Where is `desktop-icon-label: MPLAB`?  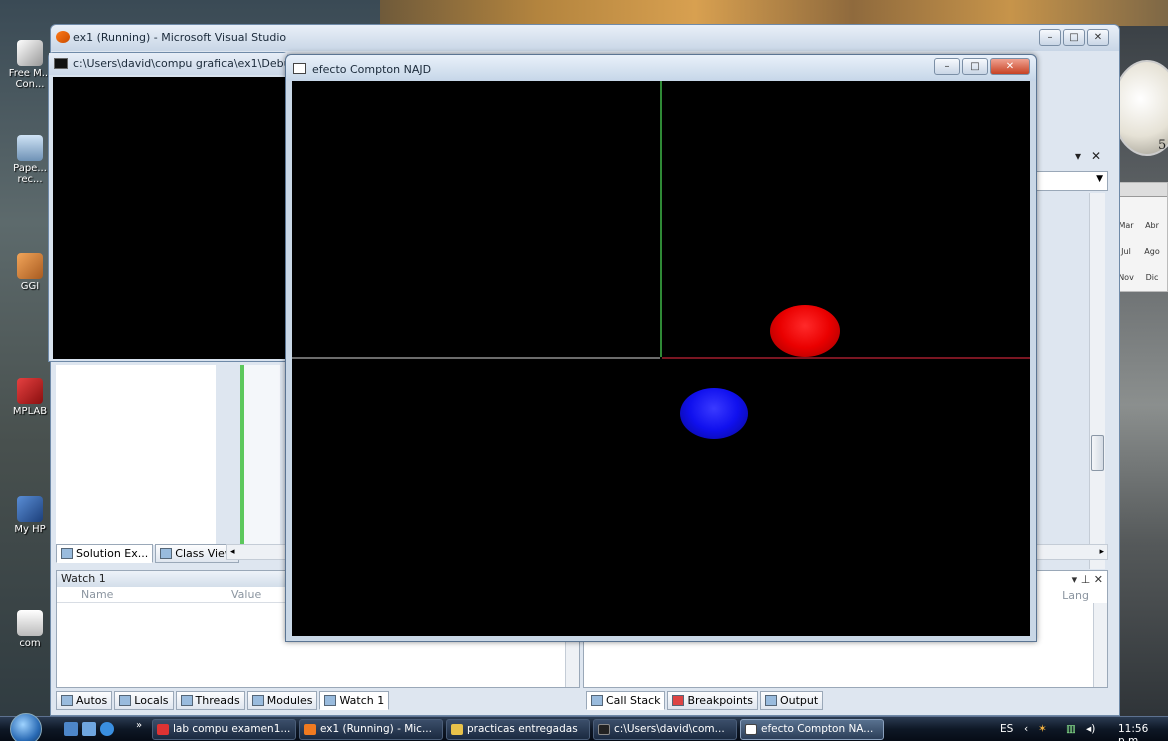 desktop-icon-label: MPLAB is located at coordinates (30, 411).